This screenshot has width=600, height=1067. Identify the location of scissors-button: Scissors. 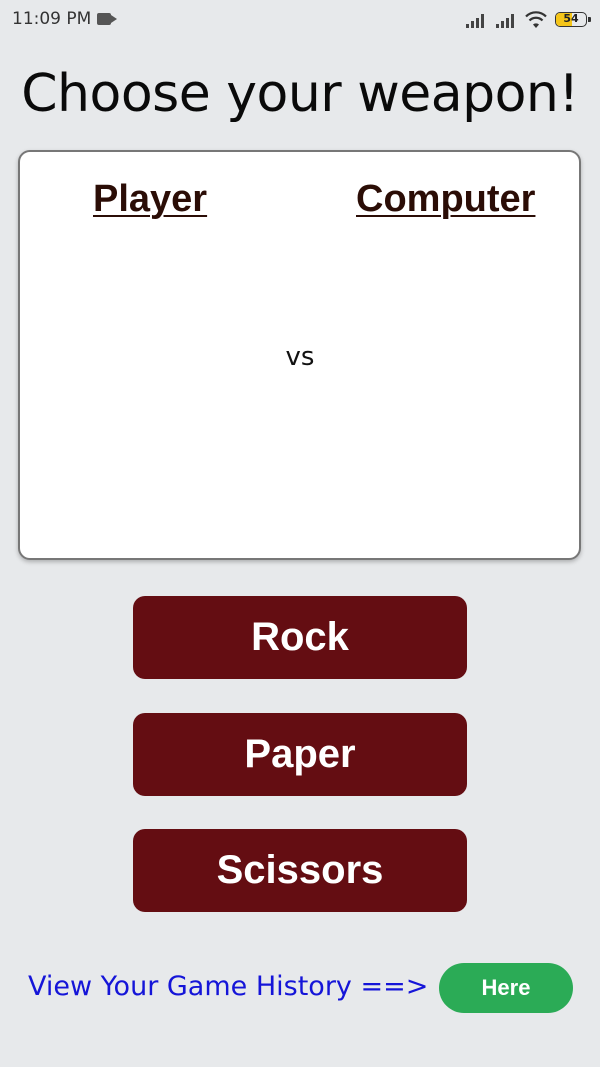
(300, 870).